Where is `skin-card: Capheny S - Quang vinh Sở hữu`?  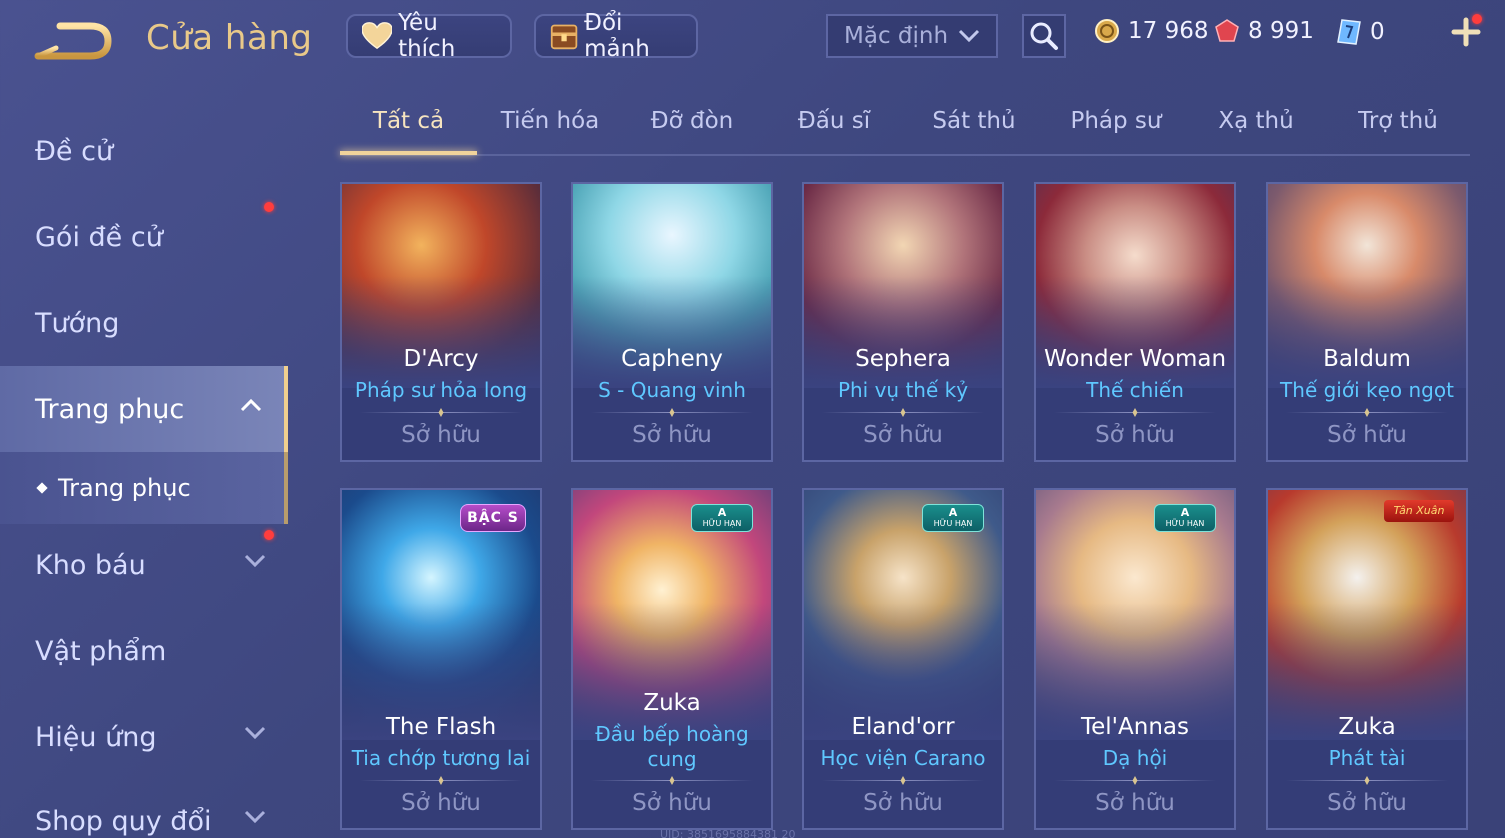 skin-card: Capheny S - Quang vinh Sở hữu is located at coordinates (672, 322).